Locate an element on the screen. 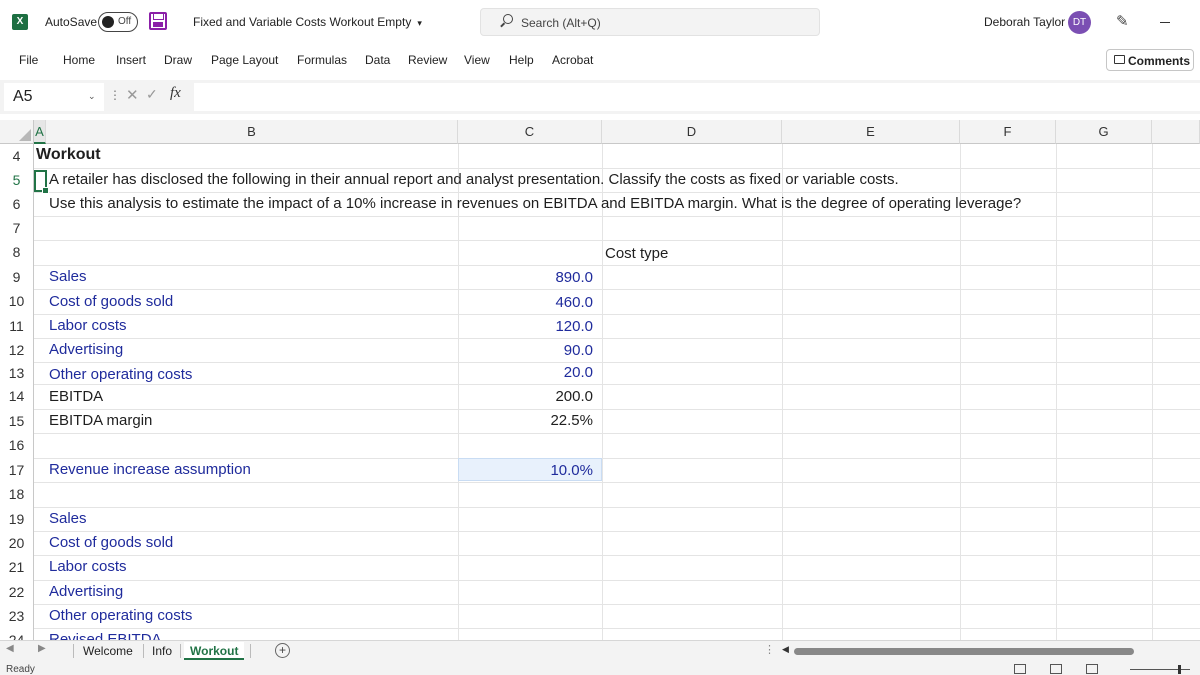 This screenshot has width=1200, height=675. page-layout-view-icon is located at coordinates (1056, 669).